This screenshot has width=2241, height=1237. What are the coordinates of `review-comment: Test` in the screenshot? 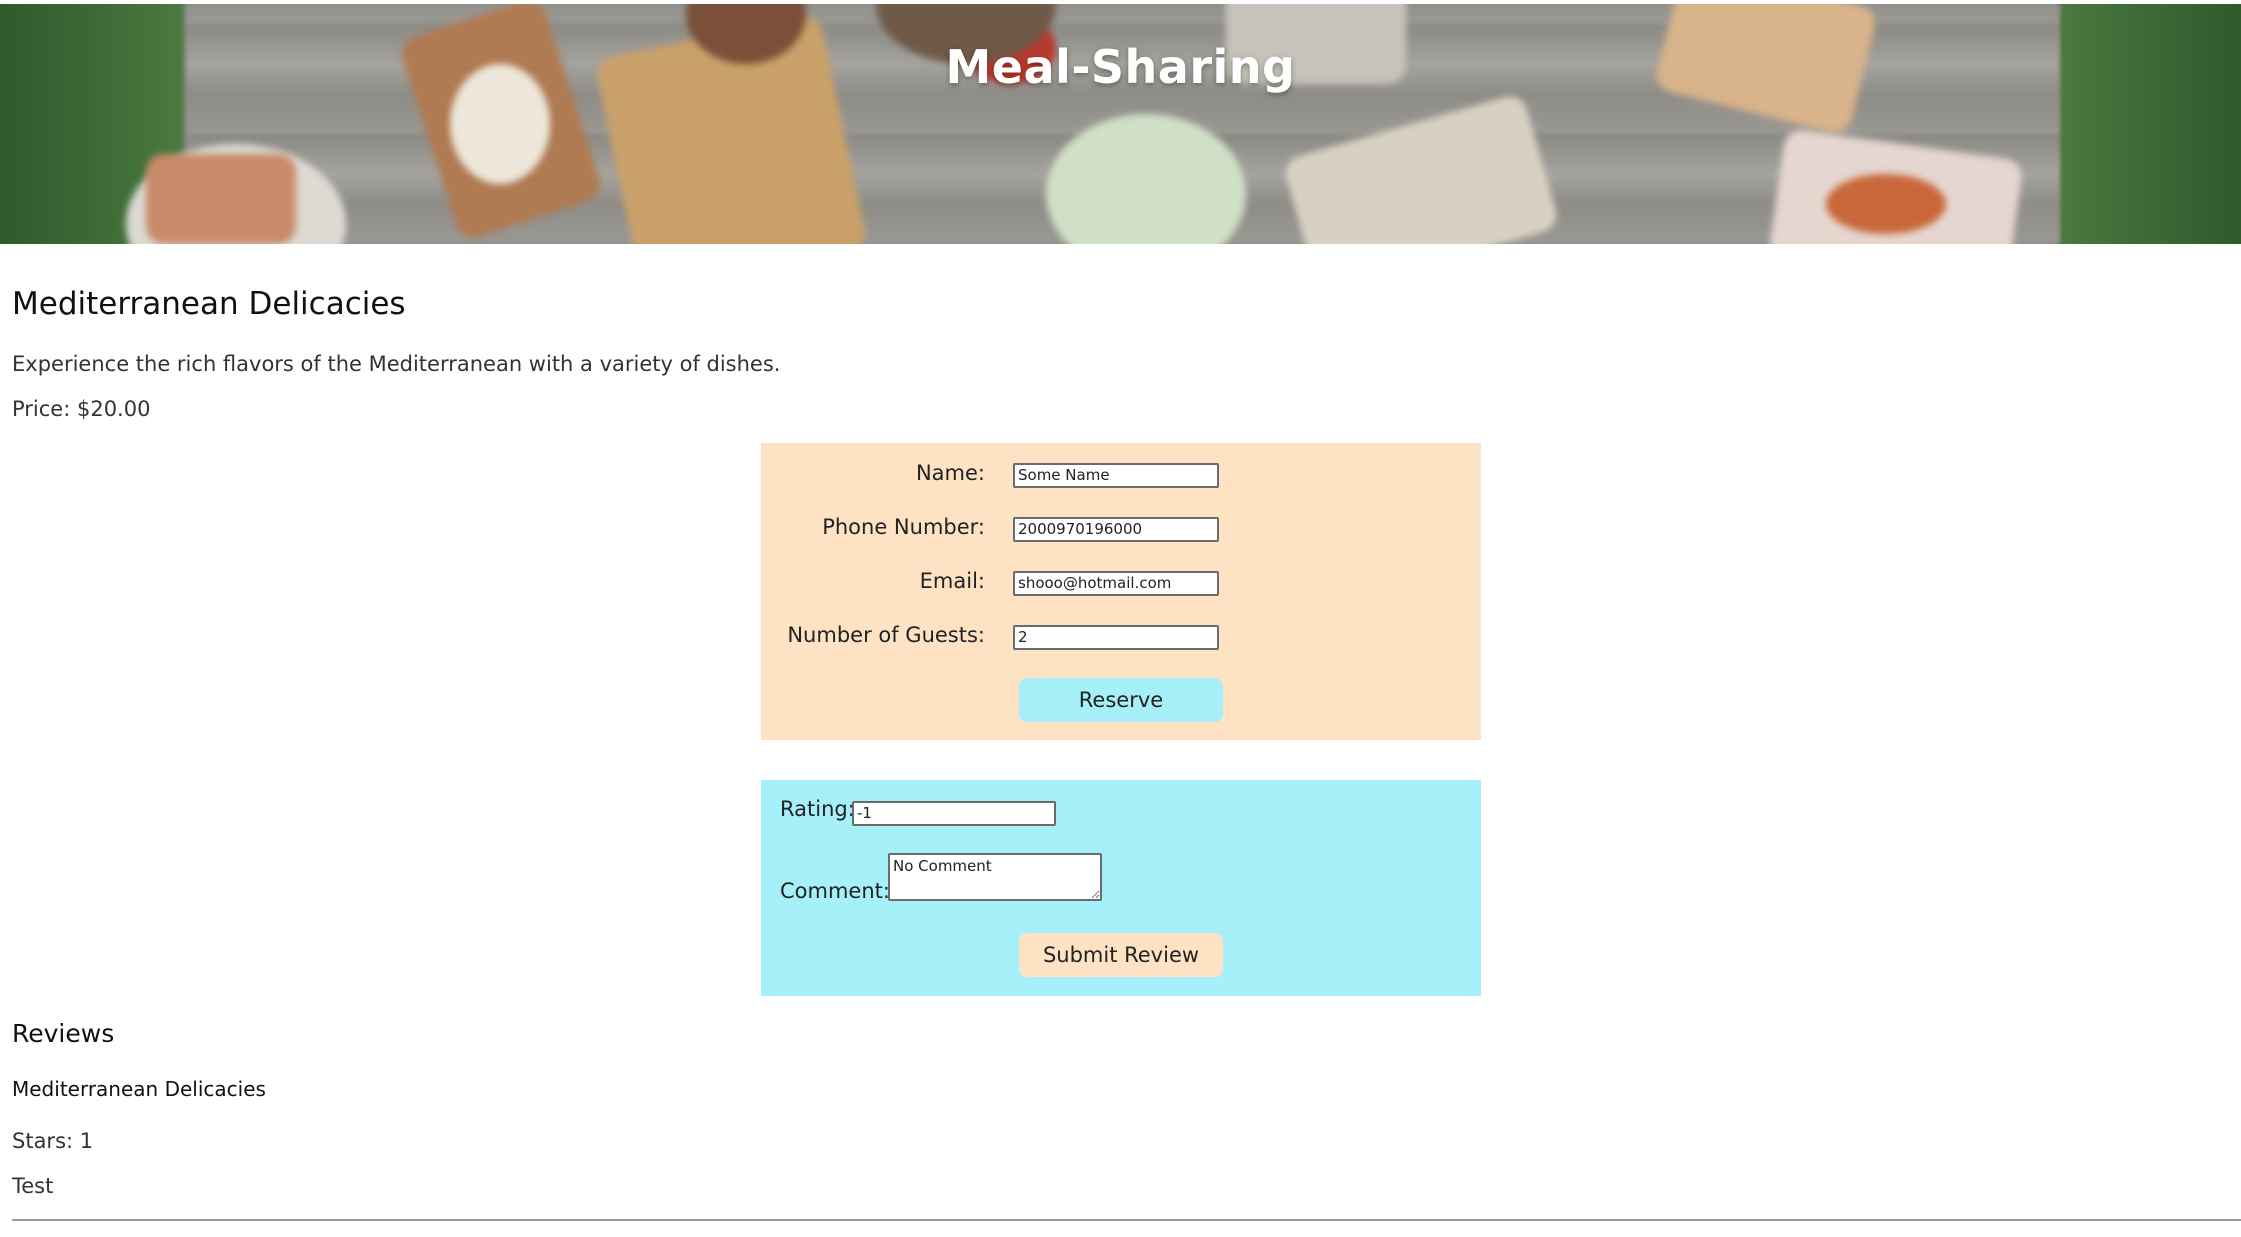 It's located at (33, 1186).